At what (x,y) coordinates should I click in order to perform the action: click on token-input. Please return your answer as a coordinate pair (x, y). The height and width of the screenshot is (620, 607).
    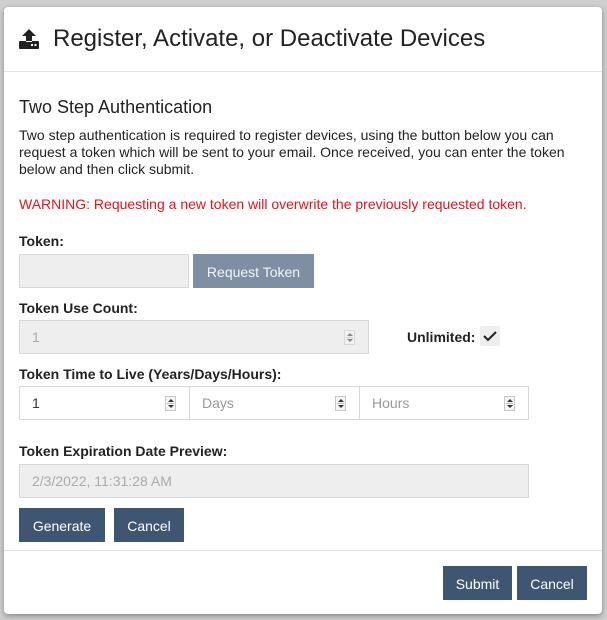
    Looking at the image, I should click on (104, 271).